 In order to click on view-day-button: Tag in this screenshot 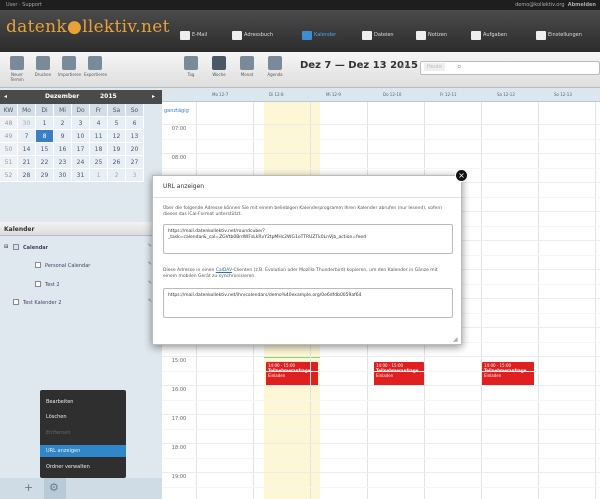, I will do `click(191, 66)`.